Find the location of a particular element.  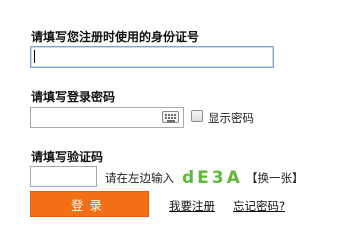

refresh-captcha-link: 【换一张】 is located at coordinates (275, 178).